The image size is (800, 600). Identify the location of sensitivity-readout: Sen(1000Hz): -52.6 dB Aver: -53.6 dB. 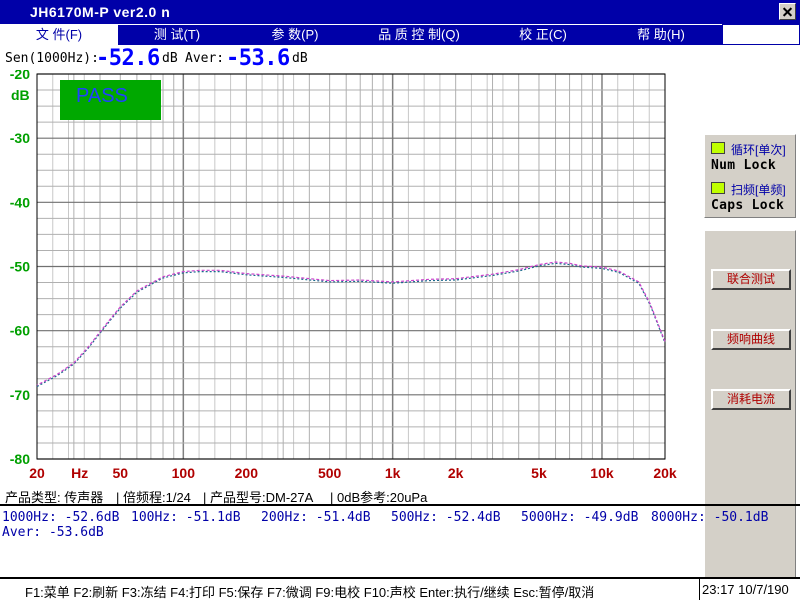
(400, 58).